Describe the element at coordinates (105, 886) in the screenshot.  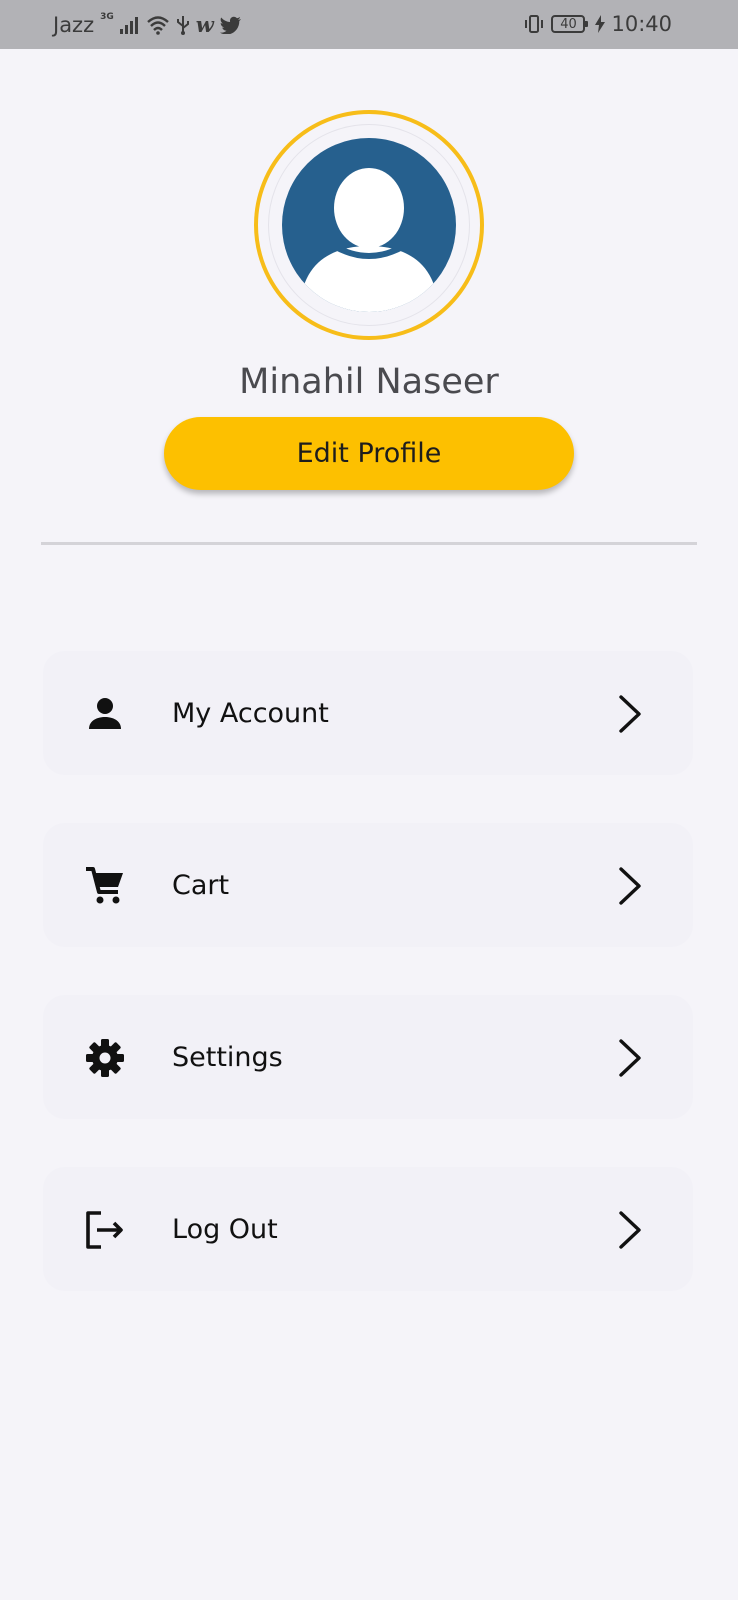
I see `cart-icon` at that location.